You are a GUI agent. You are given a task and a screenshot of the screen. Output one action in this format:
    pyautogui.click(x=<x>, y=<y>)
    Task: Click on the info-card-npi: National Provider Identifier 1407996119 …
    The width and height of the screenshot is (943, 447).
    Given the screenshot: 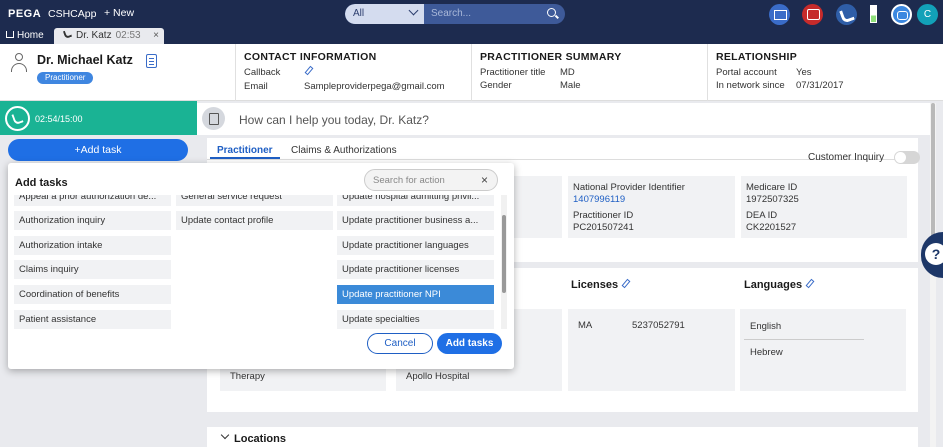 What is the action you would take?
    pyautogui.click(x=651, y=207)
    